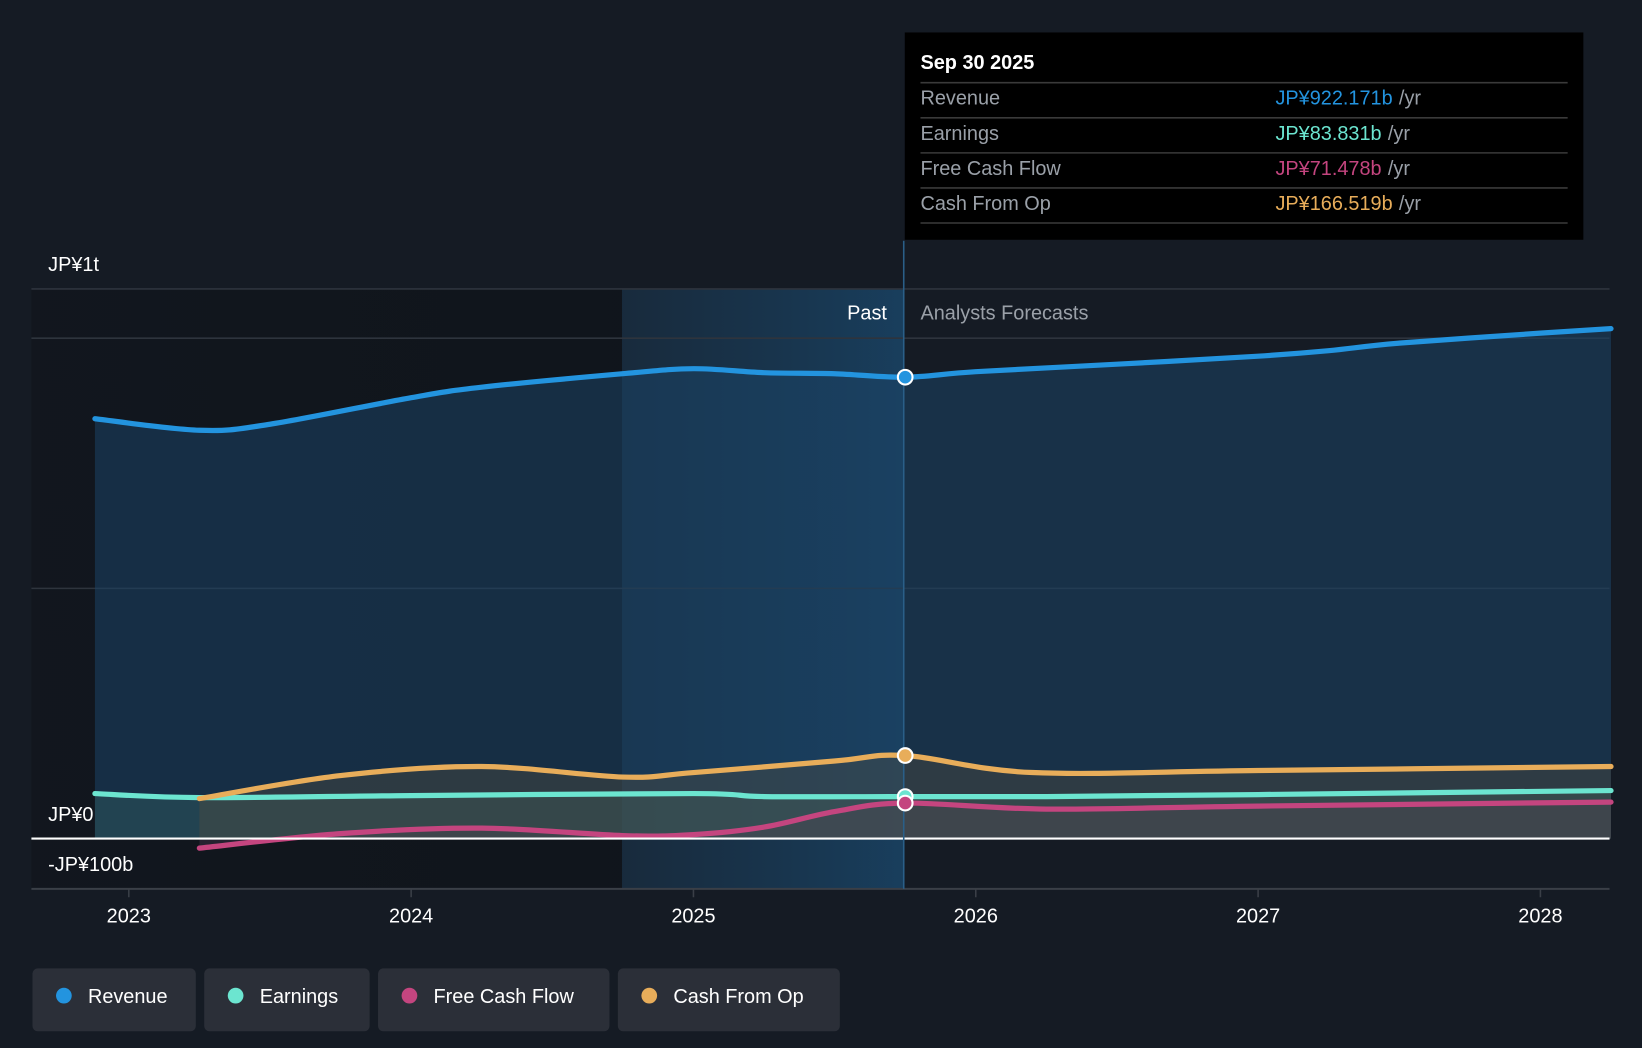 The width and height of the screenshot is (1642, 1048). I want to click on forecast-label: Analysts Forecasts, so click(1004, 313).